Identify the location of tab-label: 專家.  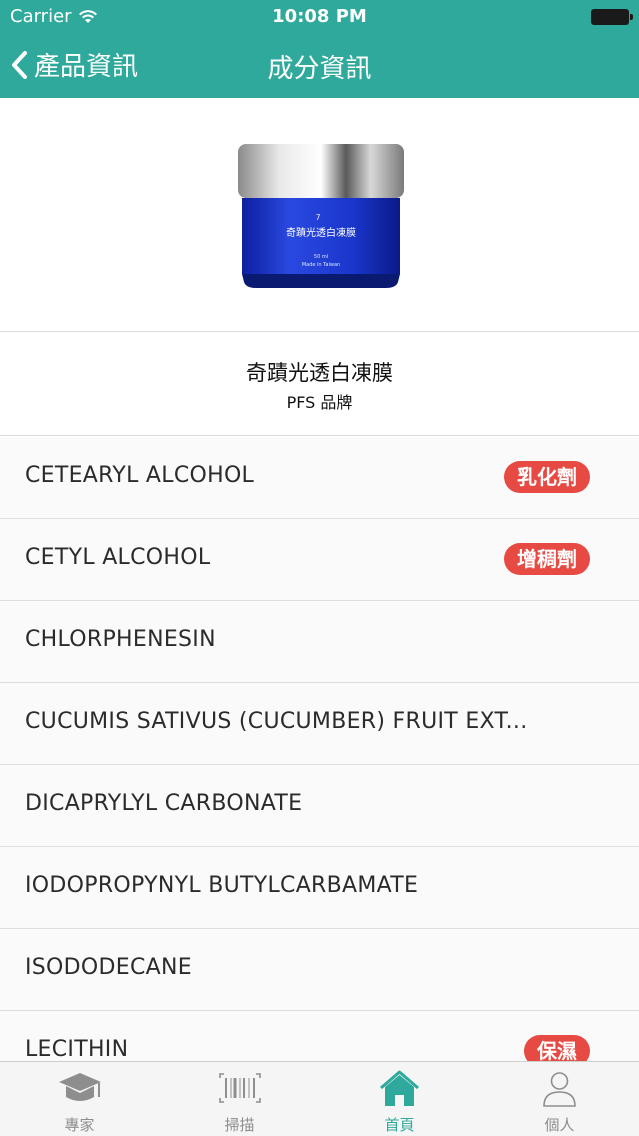
(79, 1125).